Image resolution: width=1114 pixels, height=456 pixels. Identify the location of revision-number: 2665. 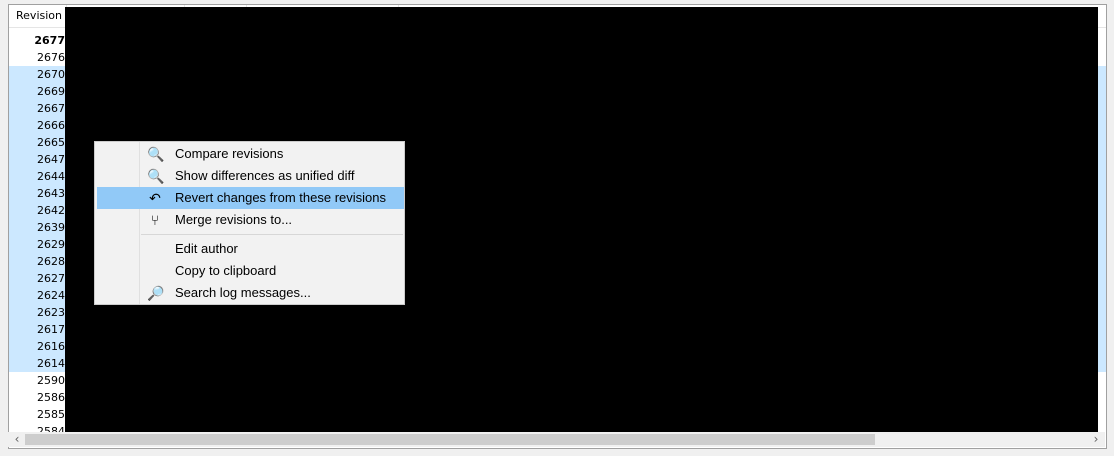
(51, 142).